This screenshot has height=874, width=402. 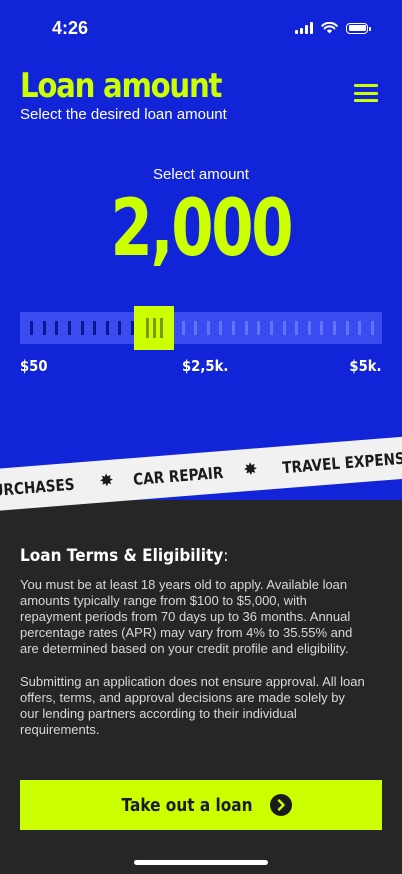 I want to click on amount-slider, so click(x=201, y=328).